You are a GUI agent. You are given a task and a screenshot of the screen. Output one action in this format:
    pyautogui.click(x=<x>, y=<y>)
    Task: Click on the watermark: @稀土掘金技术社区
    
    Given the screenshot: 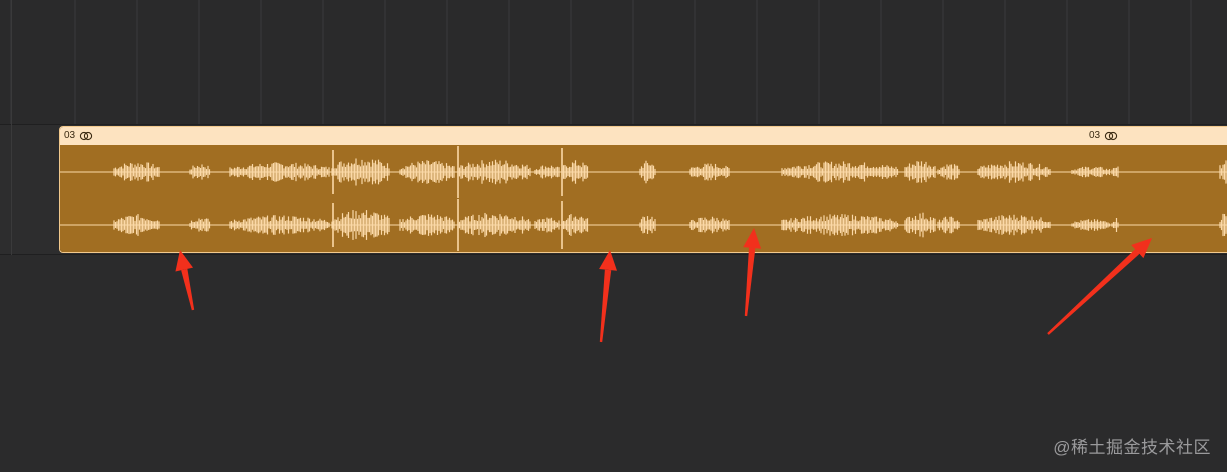 What is the action you would take?
    pyautogui.click(x=1132, y=447)
    